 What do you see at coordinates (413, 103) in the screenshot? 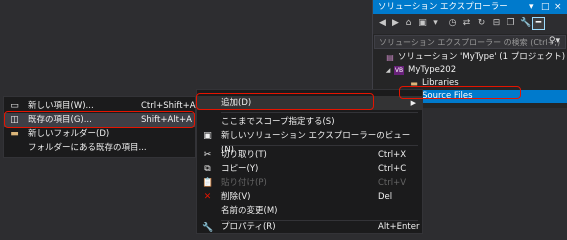
I see `submenu-arrow-icon: ▶` at bounding box center [413, 103].